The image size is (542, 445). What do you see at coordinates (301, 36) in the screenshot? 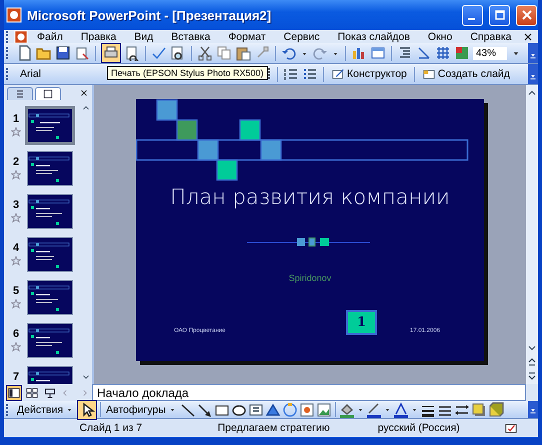
I see `menu-item: Сервис` at bounding box center [301, 36].